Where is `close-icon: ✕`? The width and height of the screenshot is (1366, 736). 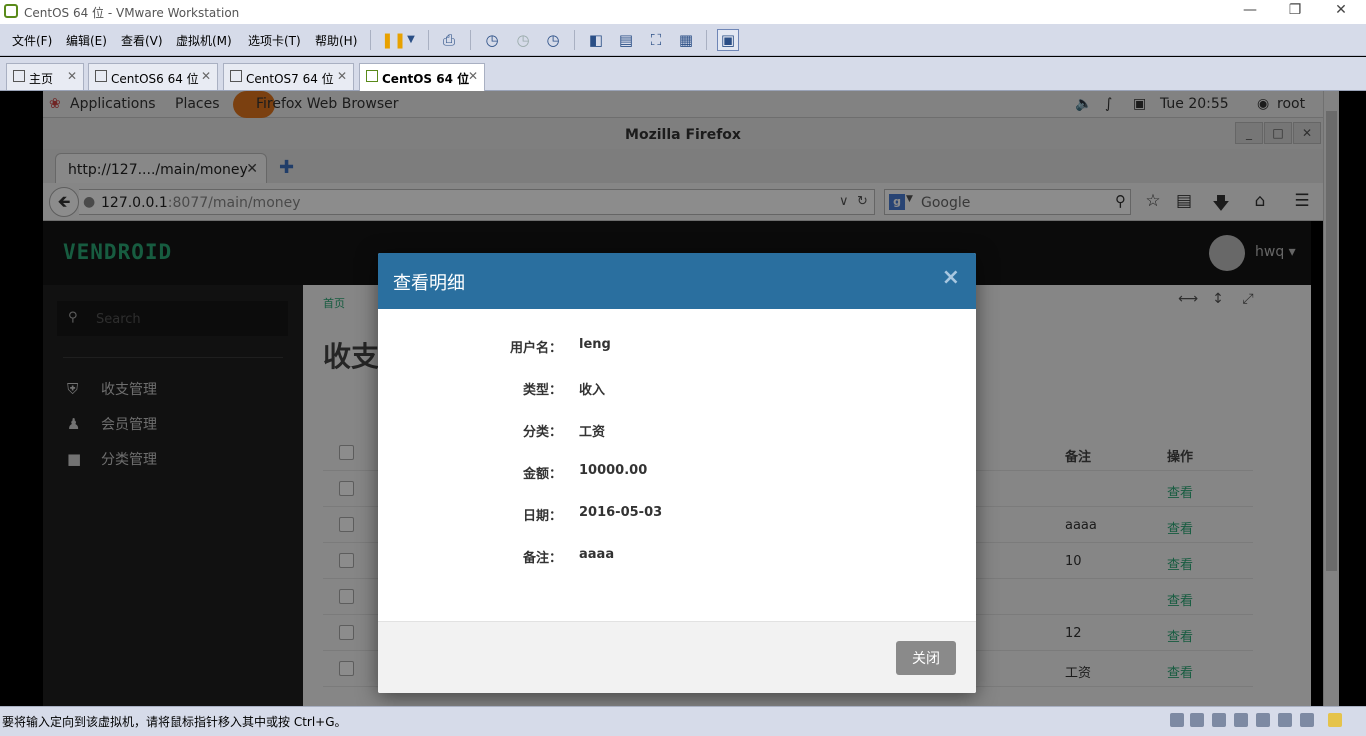
close-icon: ✕ is located at coordinates (1341, 10).